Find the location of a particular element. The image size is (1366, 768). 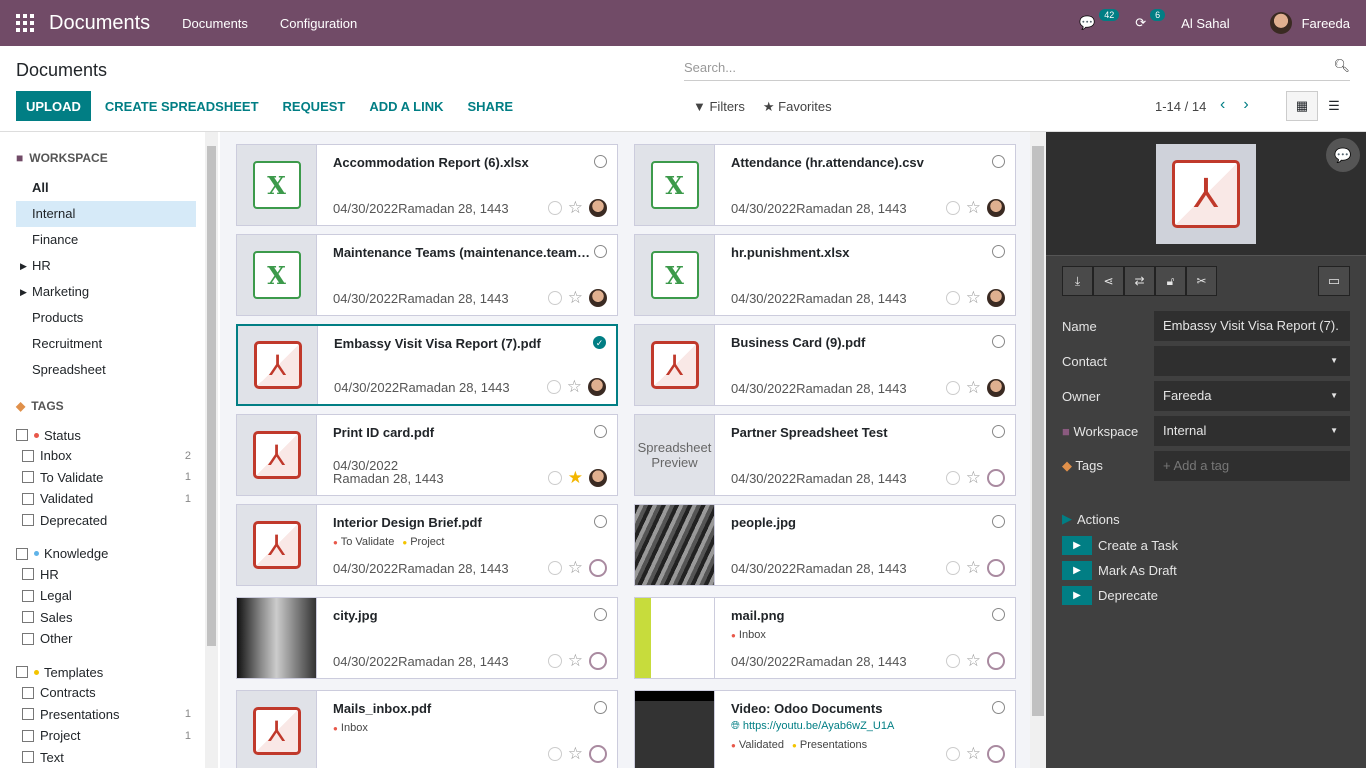

tag-validated: Validated 1 is located at coordinates (106, 499).